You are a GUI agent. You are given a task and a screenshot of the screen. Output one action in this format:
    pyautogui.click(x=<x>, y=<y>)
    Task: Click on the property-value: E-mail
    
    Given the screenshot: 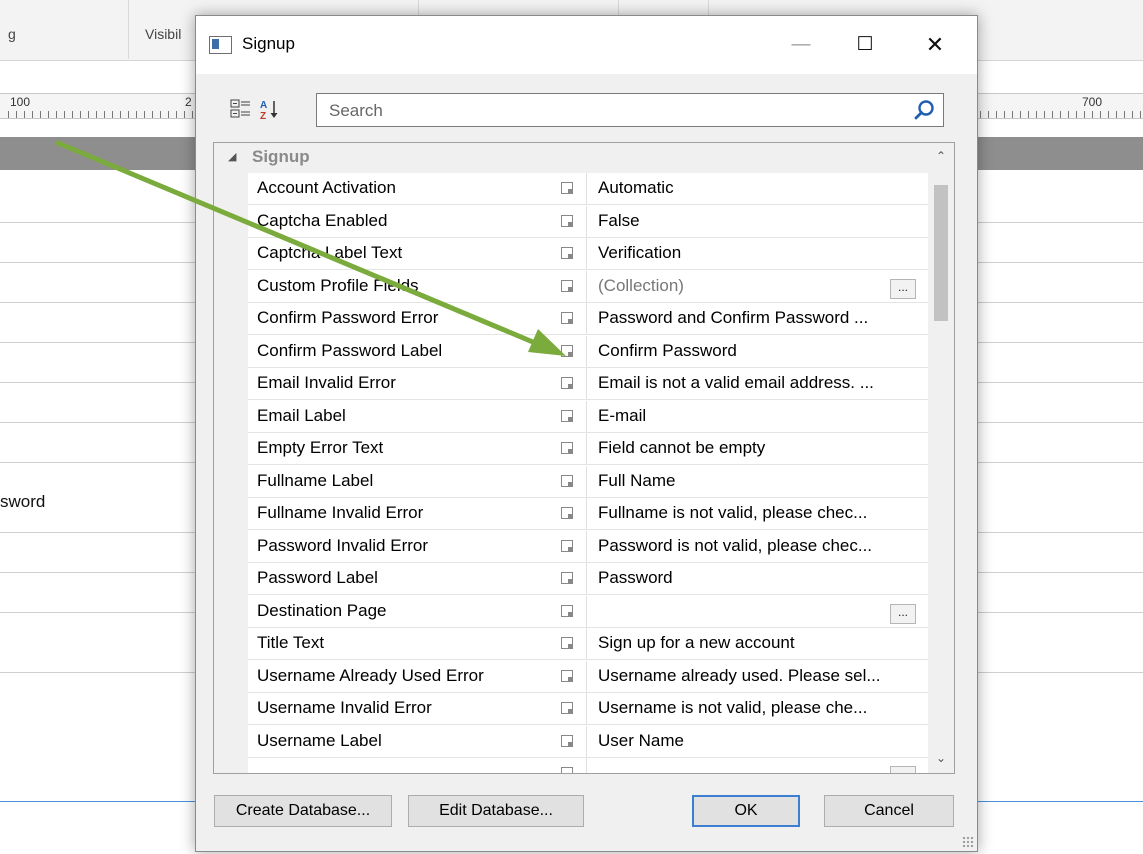 What is the action you would take?
    pyautogui.click(x=622, y=416)
    